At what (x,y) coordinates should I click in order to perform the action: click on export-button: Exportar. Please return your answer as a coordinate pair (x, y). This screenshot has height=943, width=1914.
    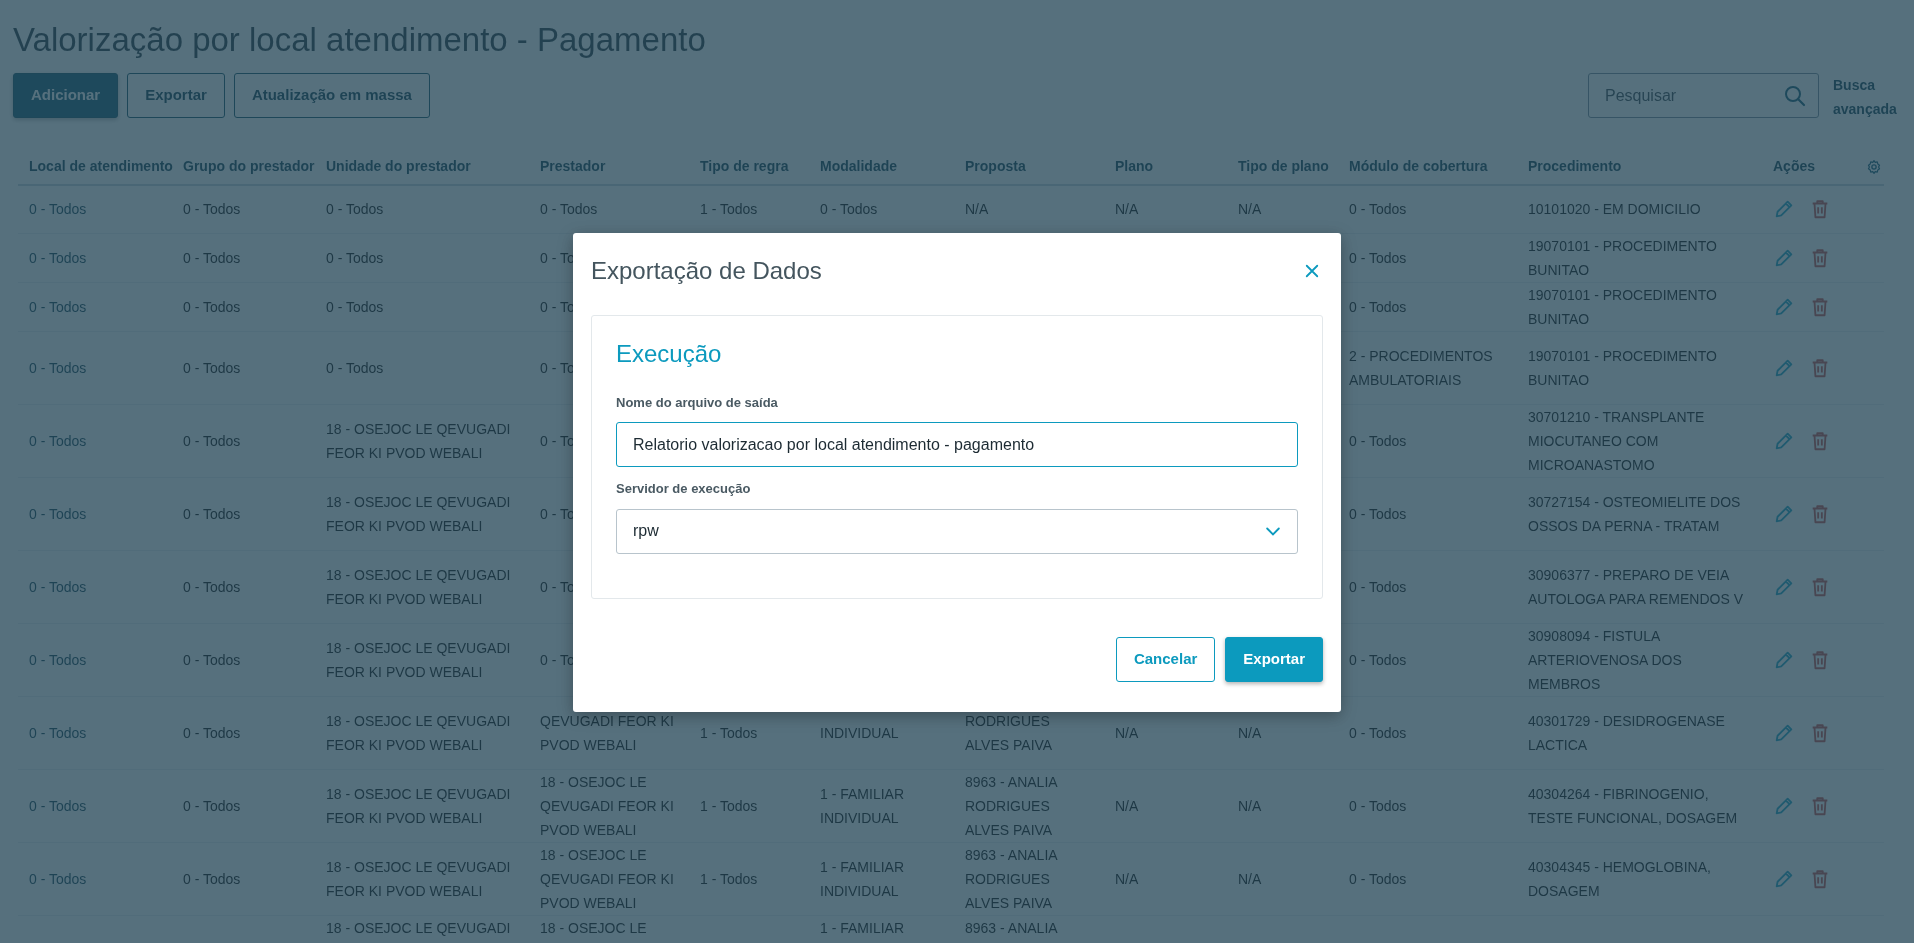
    Looking at the image, I should click on (1274, 659).